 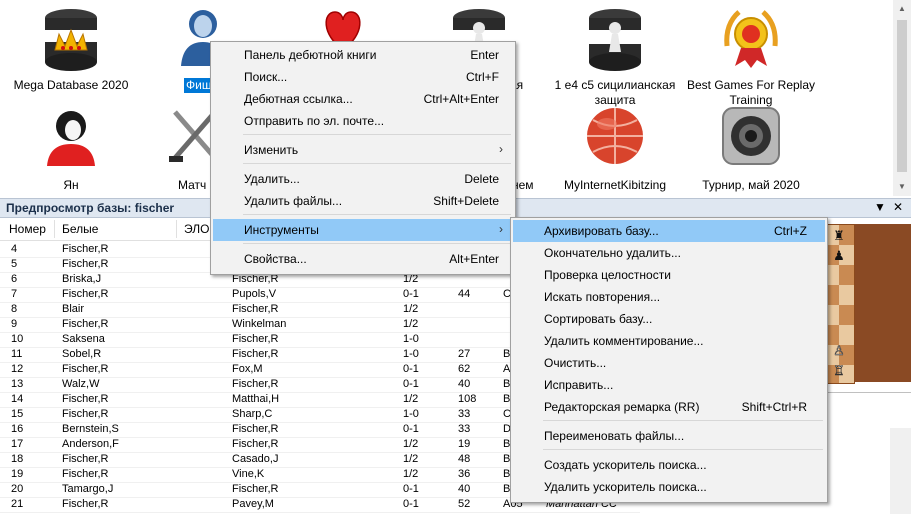 What do you see at coordinates (751, 149) in the screenshot?
I see `database-tile-tournament: Турнир, май 2020` at bounding box center [751, 149].